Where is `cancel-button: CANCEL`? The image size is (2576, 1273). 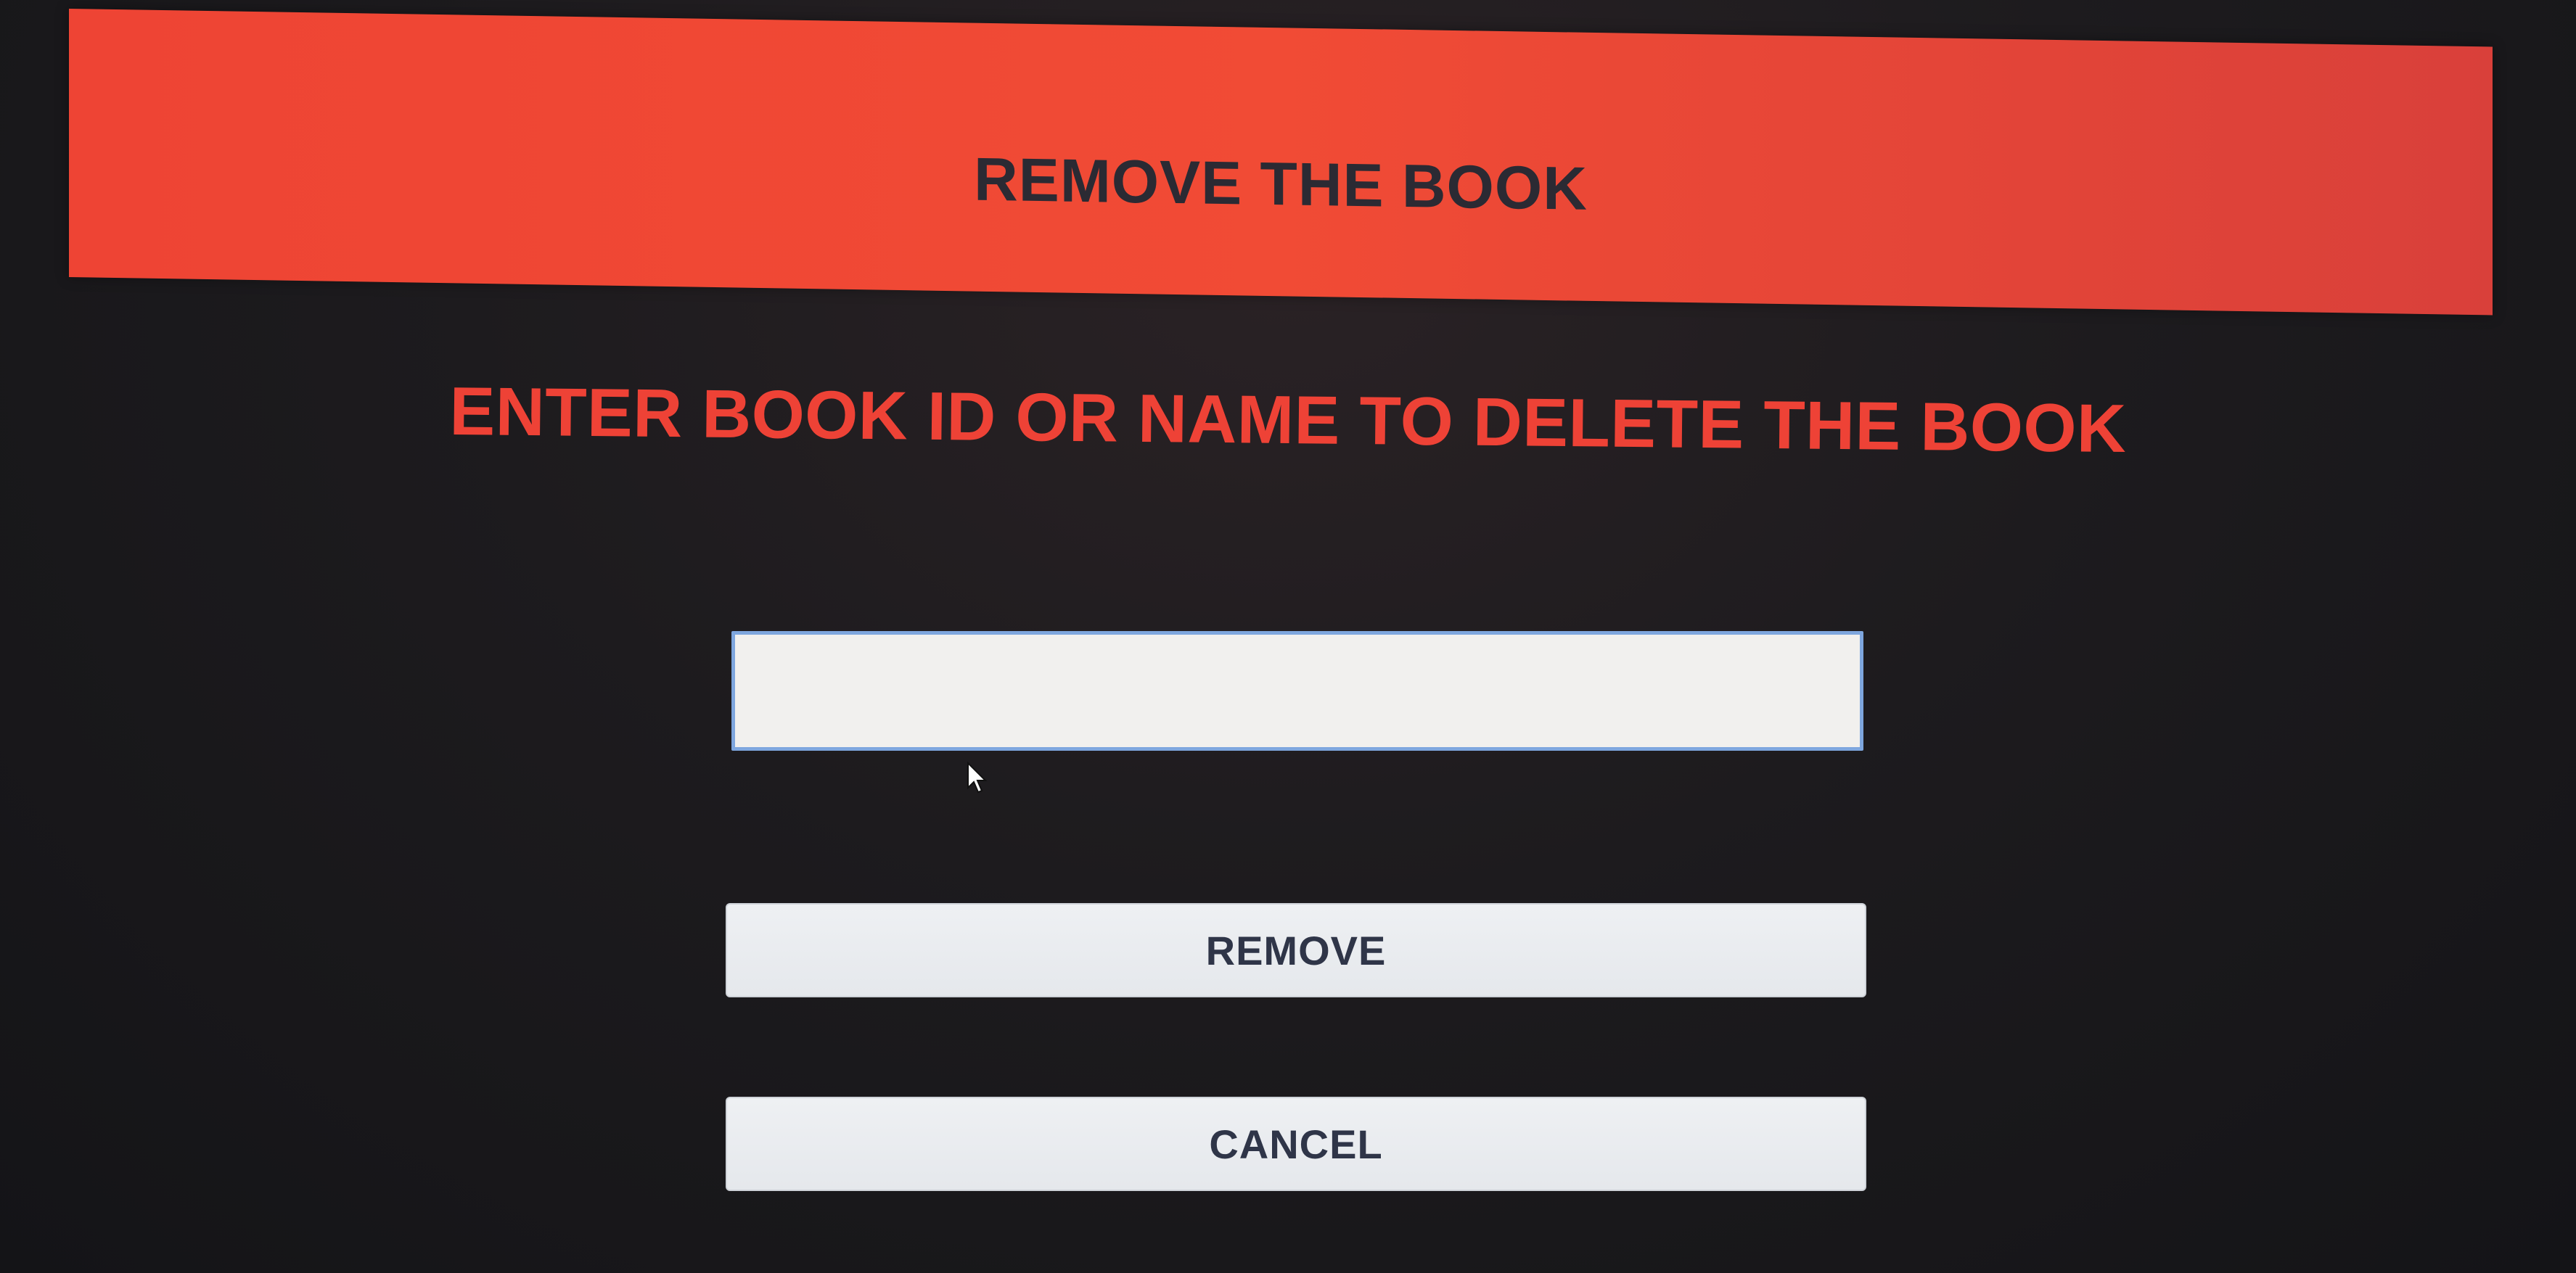
cancel-button: CANCEL is located at coordinates (1296, 1144).